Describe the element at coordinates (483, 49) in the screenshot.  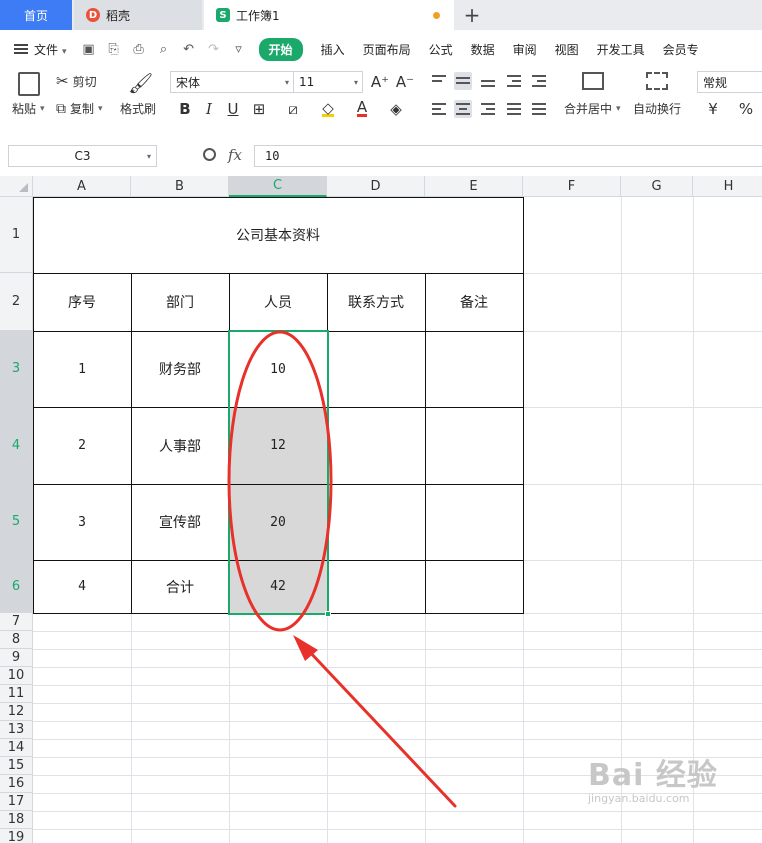
I see `menu-data: 数据` at that location.